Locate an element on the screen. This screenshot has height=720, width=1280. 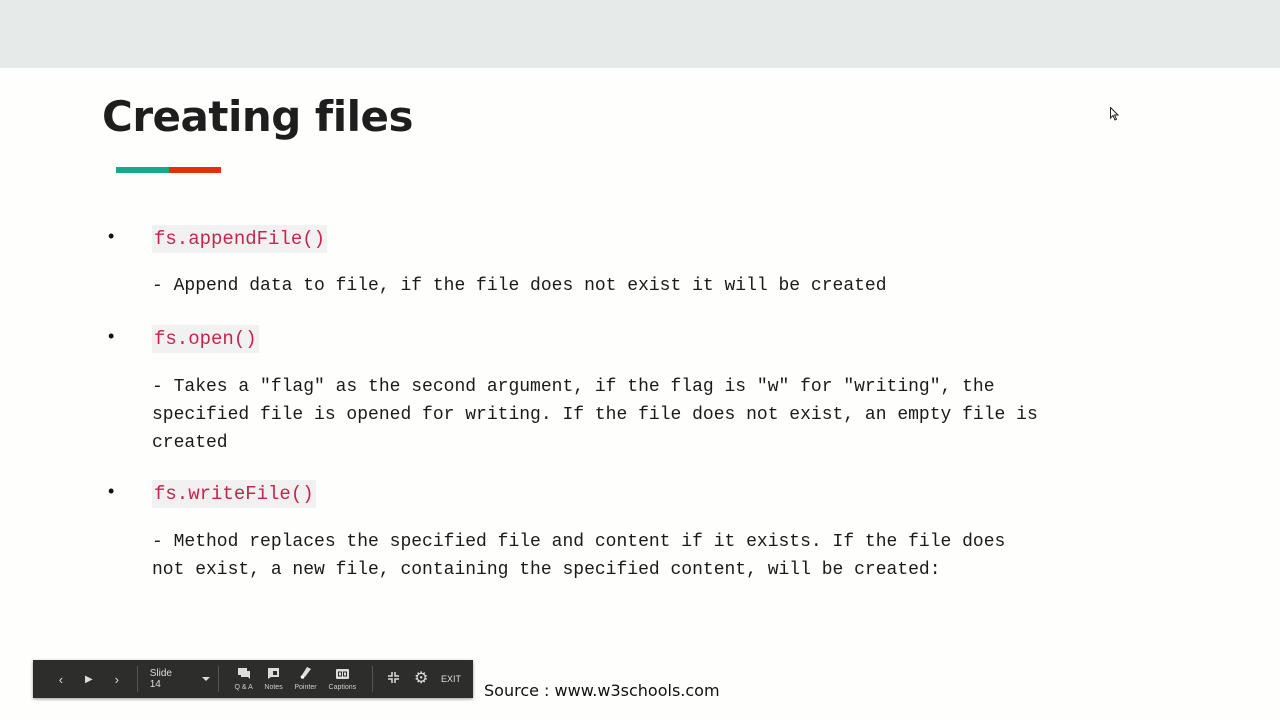
notes-label: Notes is located at coordinates (273, 687).